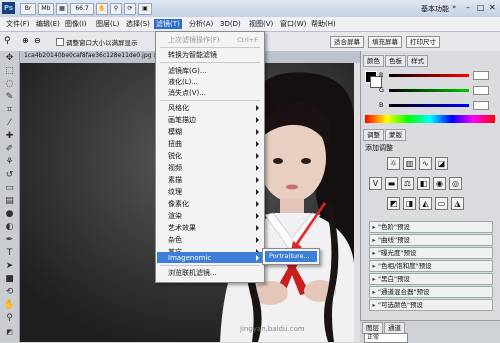 The height and width of the screenshot is (343, 500). What do you see at coordinates (7, 41) in the screenshot?
I see `zoom-tool-option-icon: ⚲` at bounding box center [7, 41].